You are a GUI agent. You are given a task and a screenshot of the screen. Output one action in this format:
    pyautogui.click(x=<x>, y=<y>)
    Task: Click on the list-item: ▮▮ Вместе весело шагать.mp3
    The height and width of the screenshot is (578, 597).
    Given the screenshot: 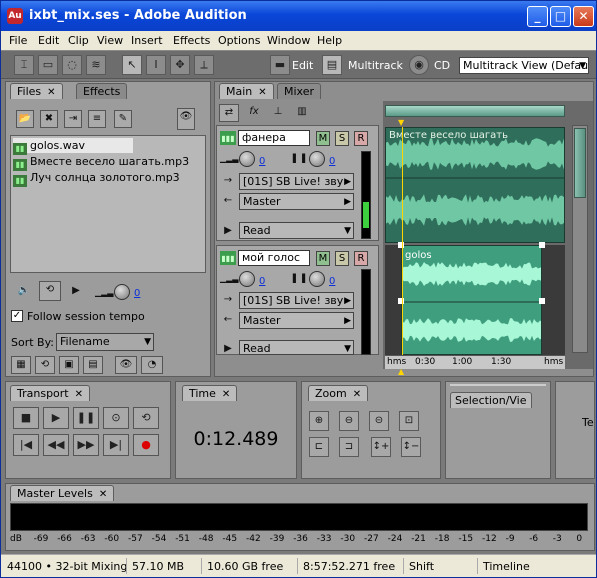 What is the action you would take?
    pyautogui.click(x=101, y=162)
    